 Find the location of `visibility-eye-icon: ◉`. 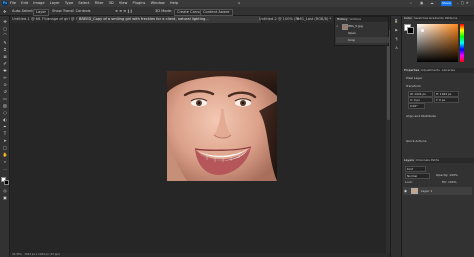

visibility-eye-icon: ◉ is located at coordinates (406, 191).